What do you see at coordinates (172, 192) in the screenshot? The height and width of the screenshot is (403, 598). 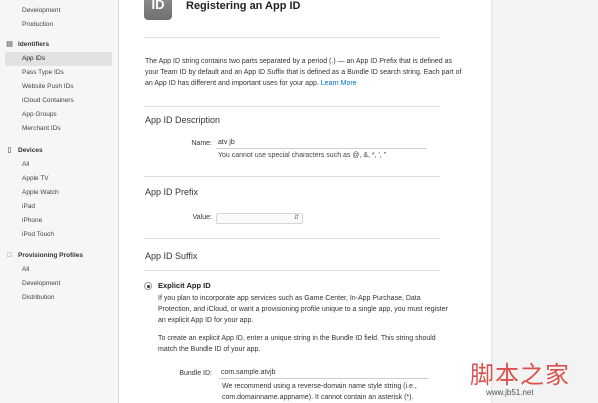 I see `section-title-prefix: App ID Prefix` at bounding box center [172, 192].